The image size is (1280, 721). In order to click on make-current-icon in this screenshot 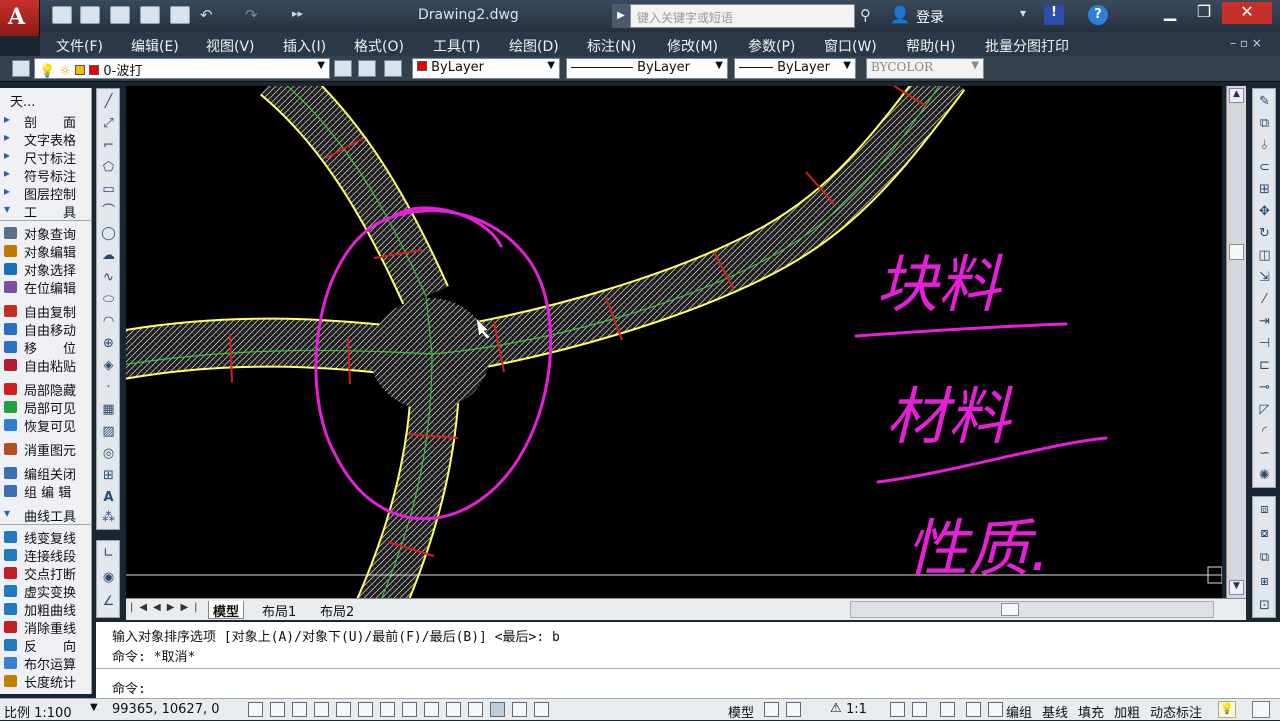, I will do `click(343, 68)`.